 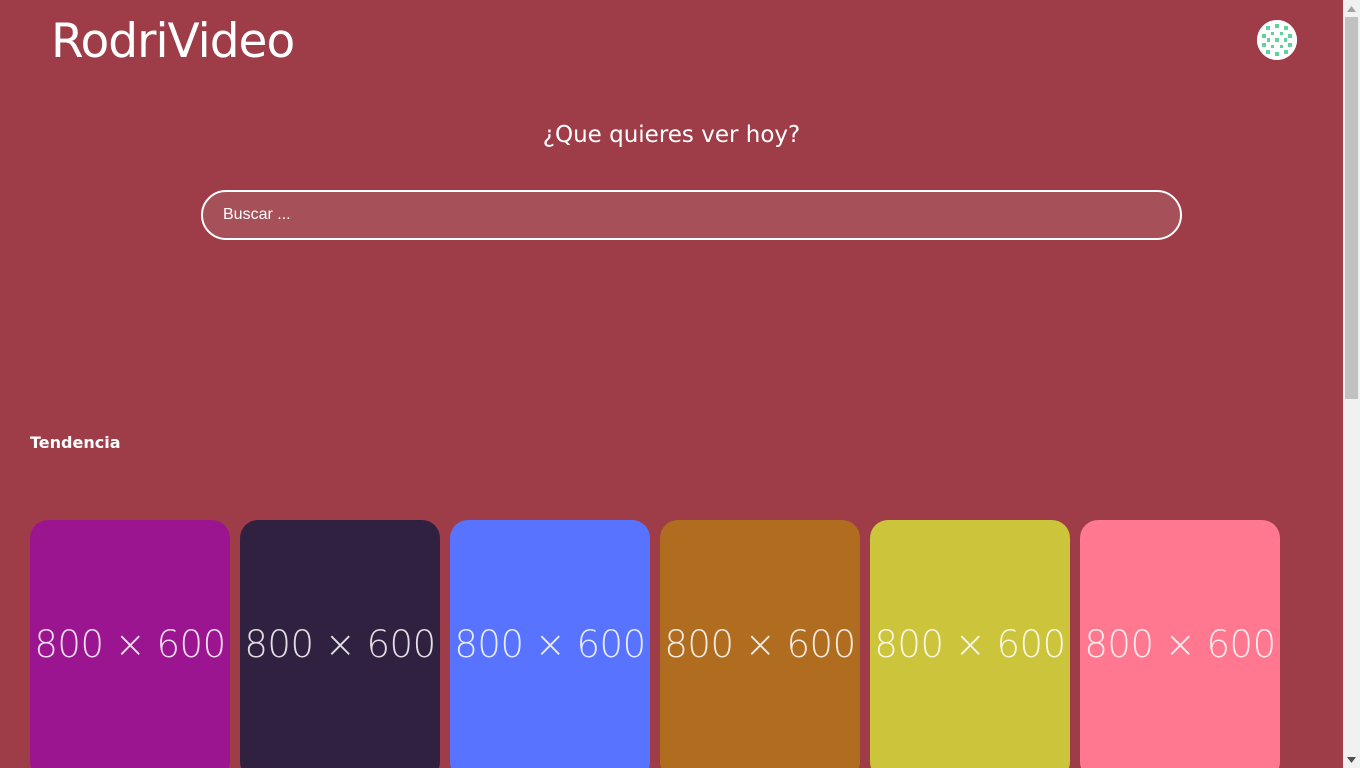 What do you see at coordinates (173, 42) in the screenshot?
I see `site-logo: RodriVideo` at bounding box center [173, 42].